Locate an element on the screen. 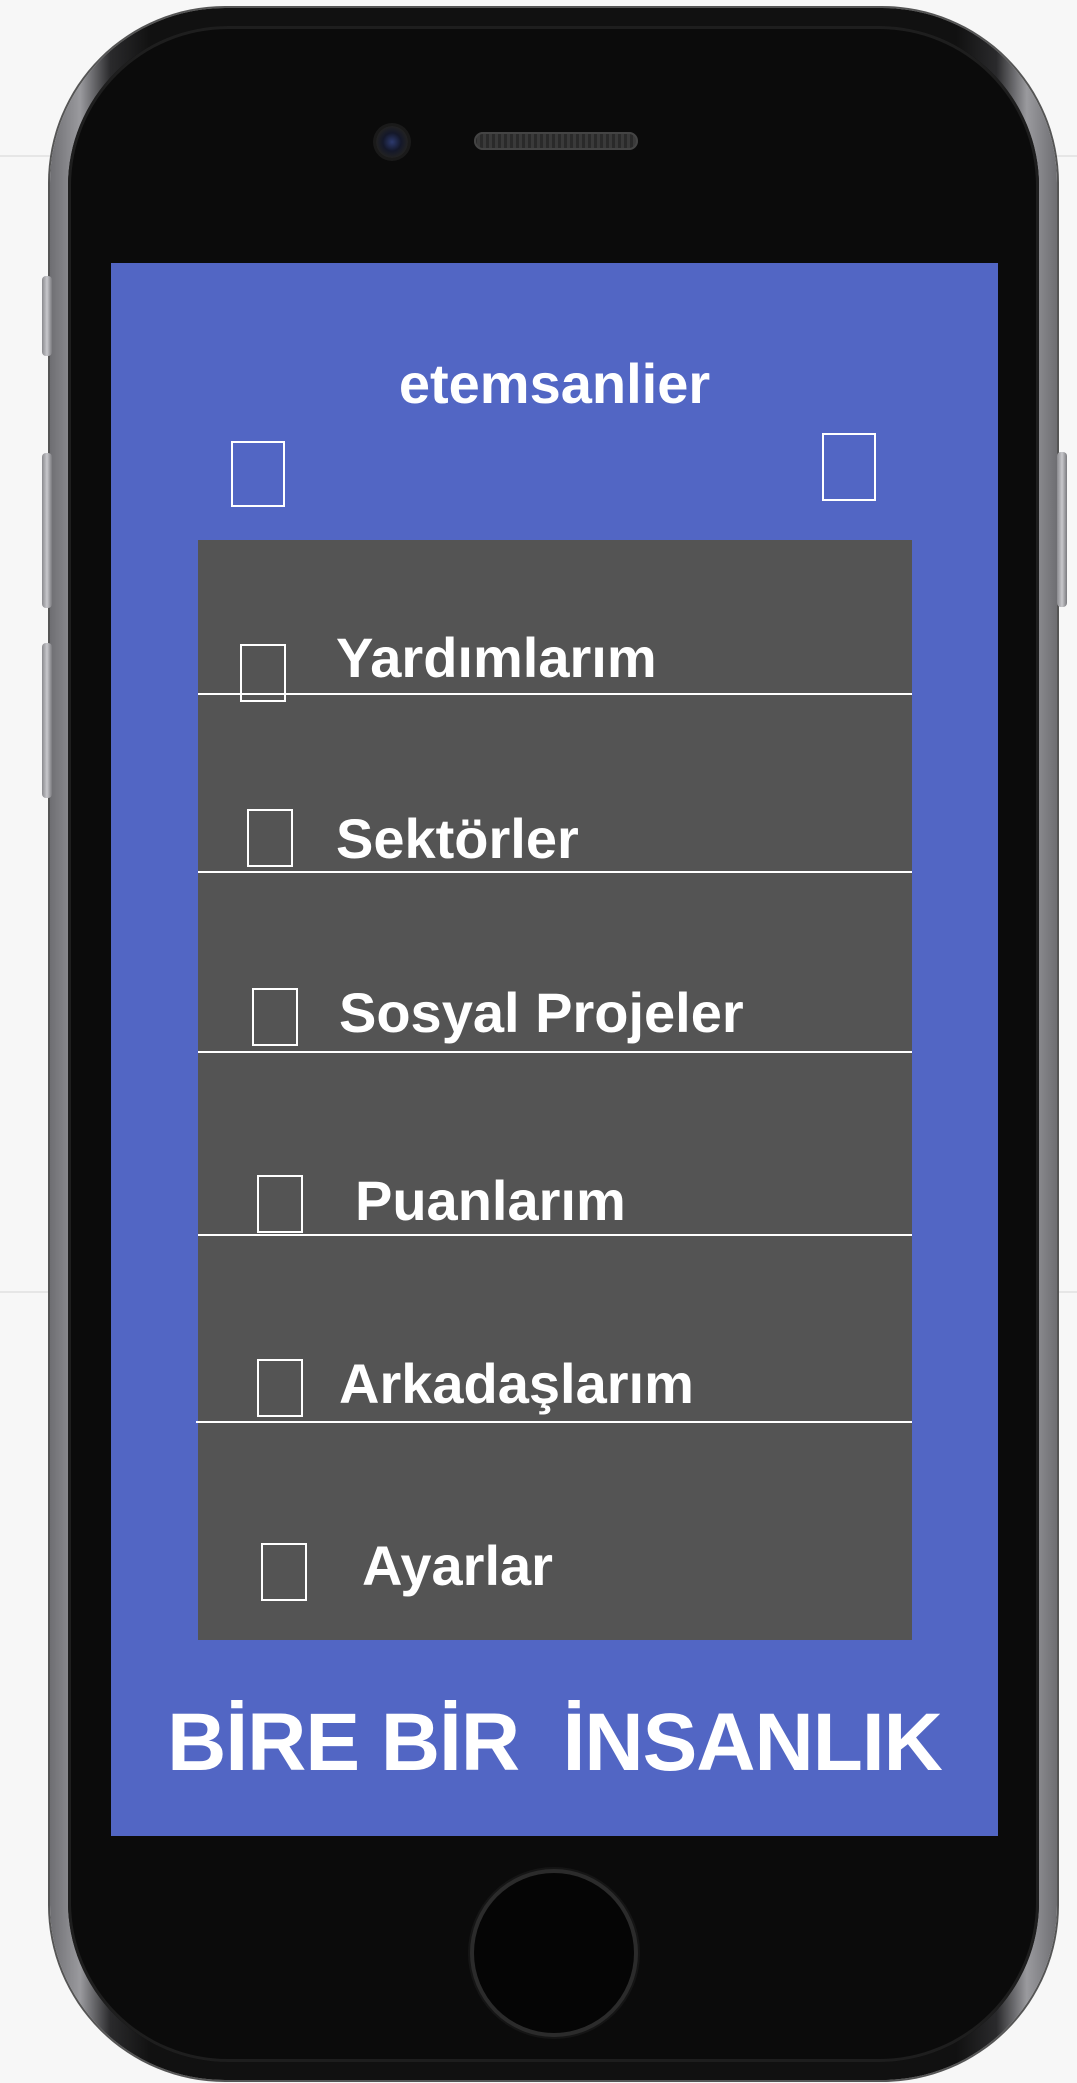  menu-item-puanlarim: Puanlarım is located at coordinates (555, 1146).